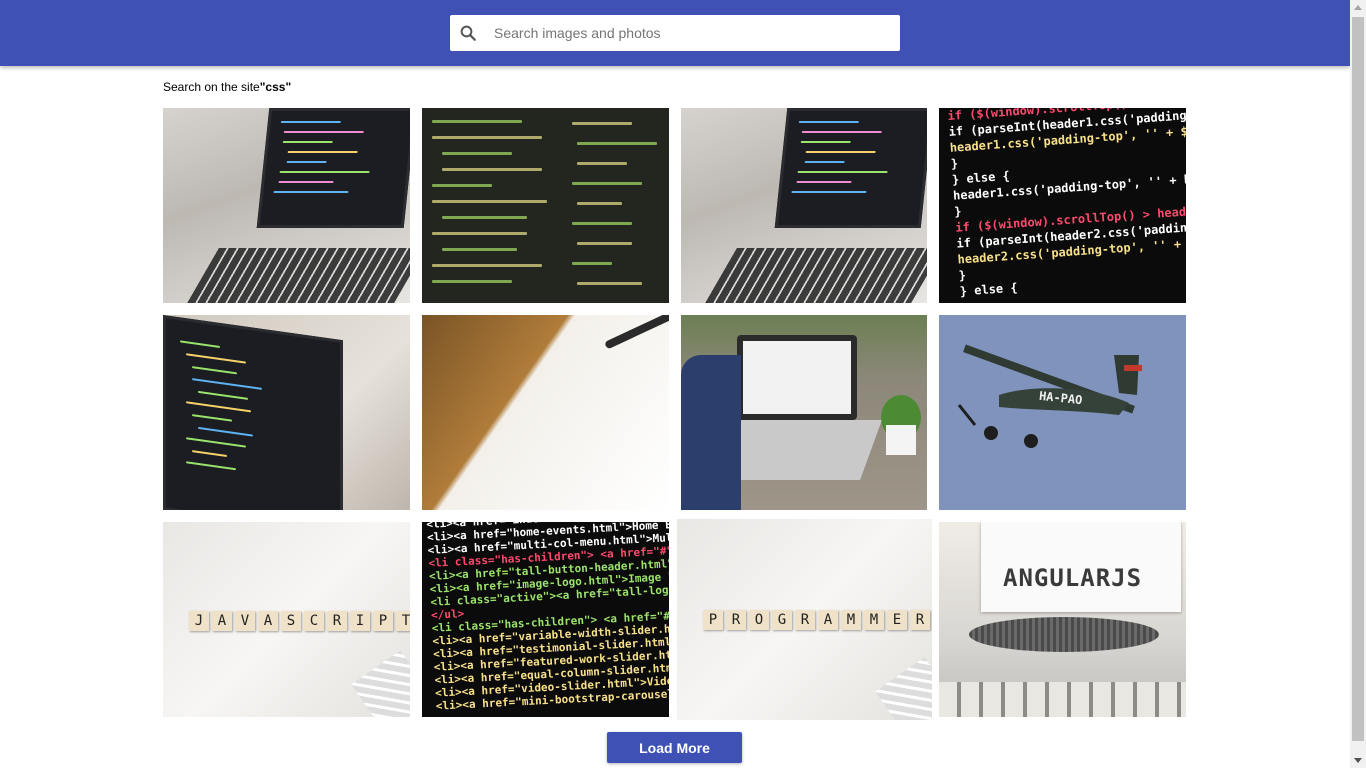 The height and width of the screenshot is (768, 1366). I want to click on vertical-scrollbar, so click(1358, 384).